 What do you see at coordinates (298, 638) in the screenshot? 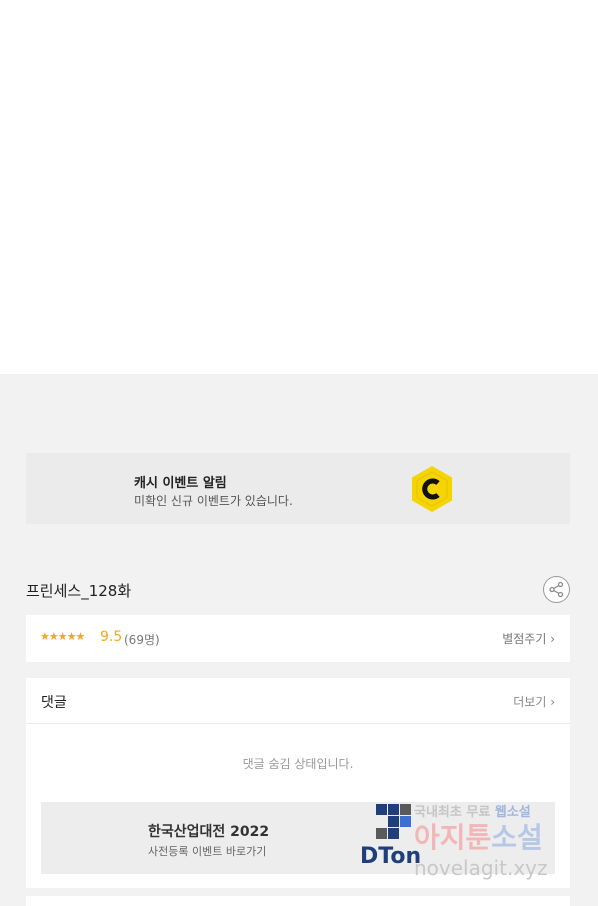
I see `rating-card: ★★★★★ 9.5 (69명) 별점주기 ›` at bounding box center [298, 638].